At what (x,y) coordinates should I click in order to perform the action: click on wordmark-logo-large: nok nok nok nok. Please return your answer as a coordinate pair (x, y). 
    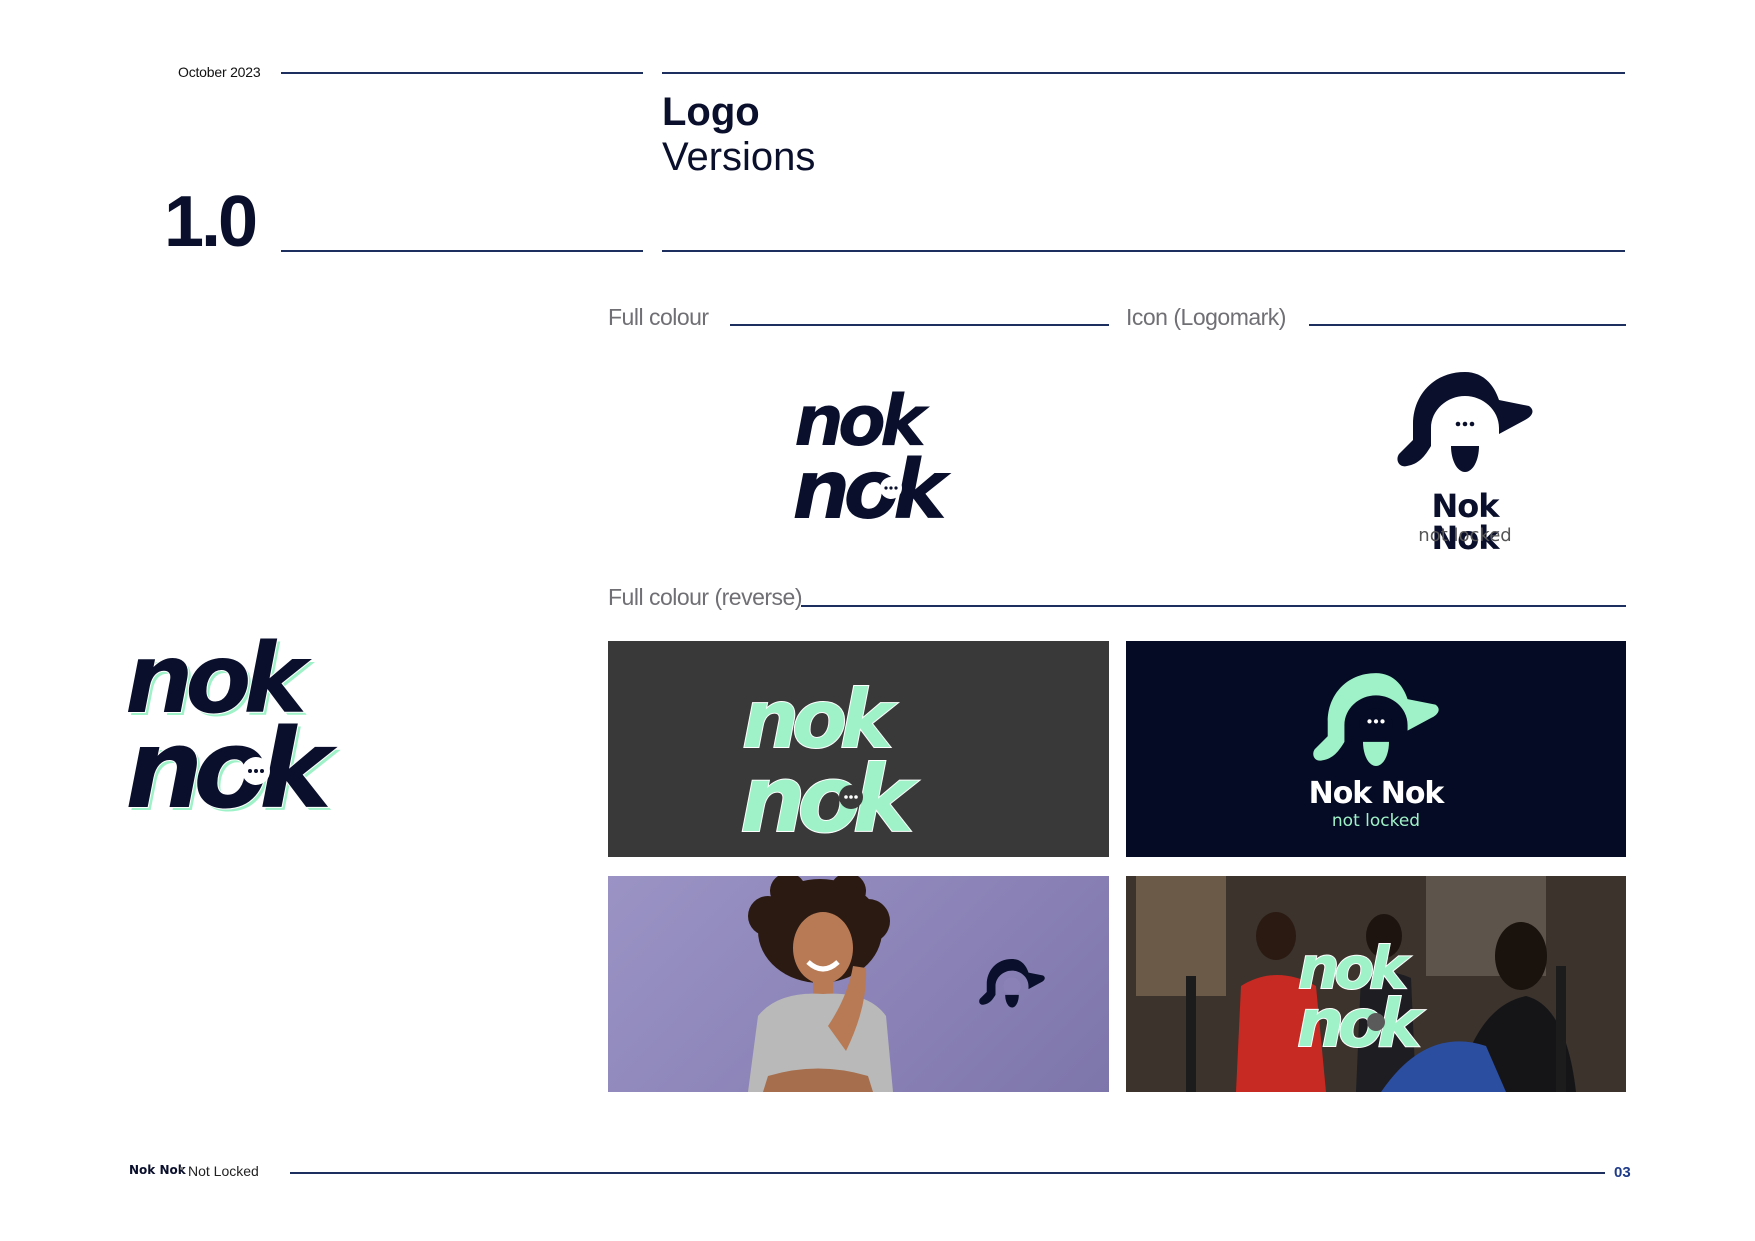
    Looking at the image, I should click on (237, 725).